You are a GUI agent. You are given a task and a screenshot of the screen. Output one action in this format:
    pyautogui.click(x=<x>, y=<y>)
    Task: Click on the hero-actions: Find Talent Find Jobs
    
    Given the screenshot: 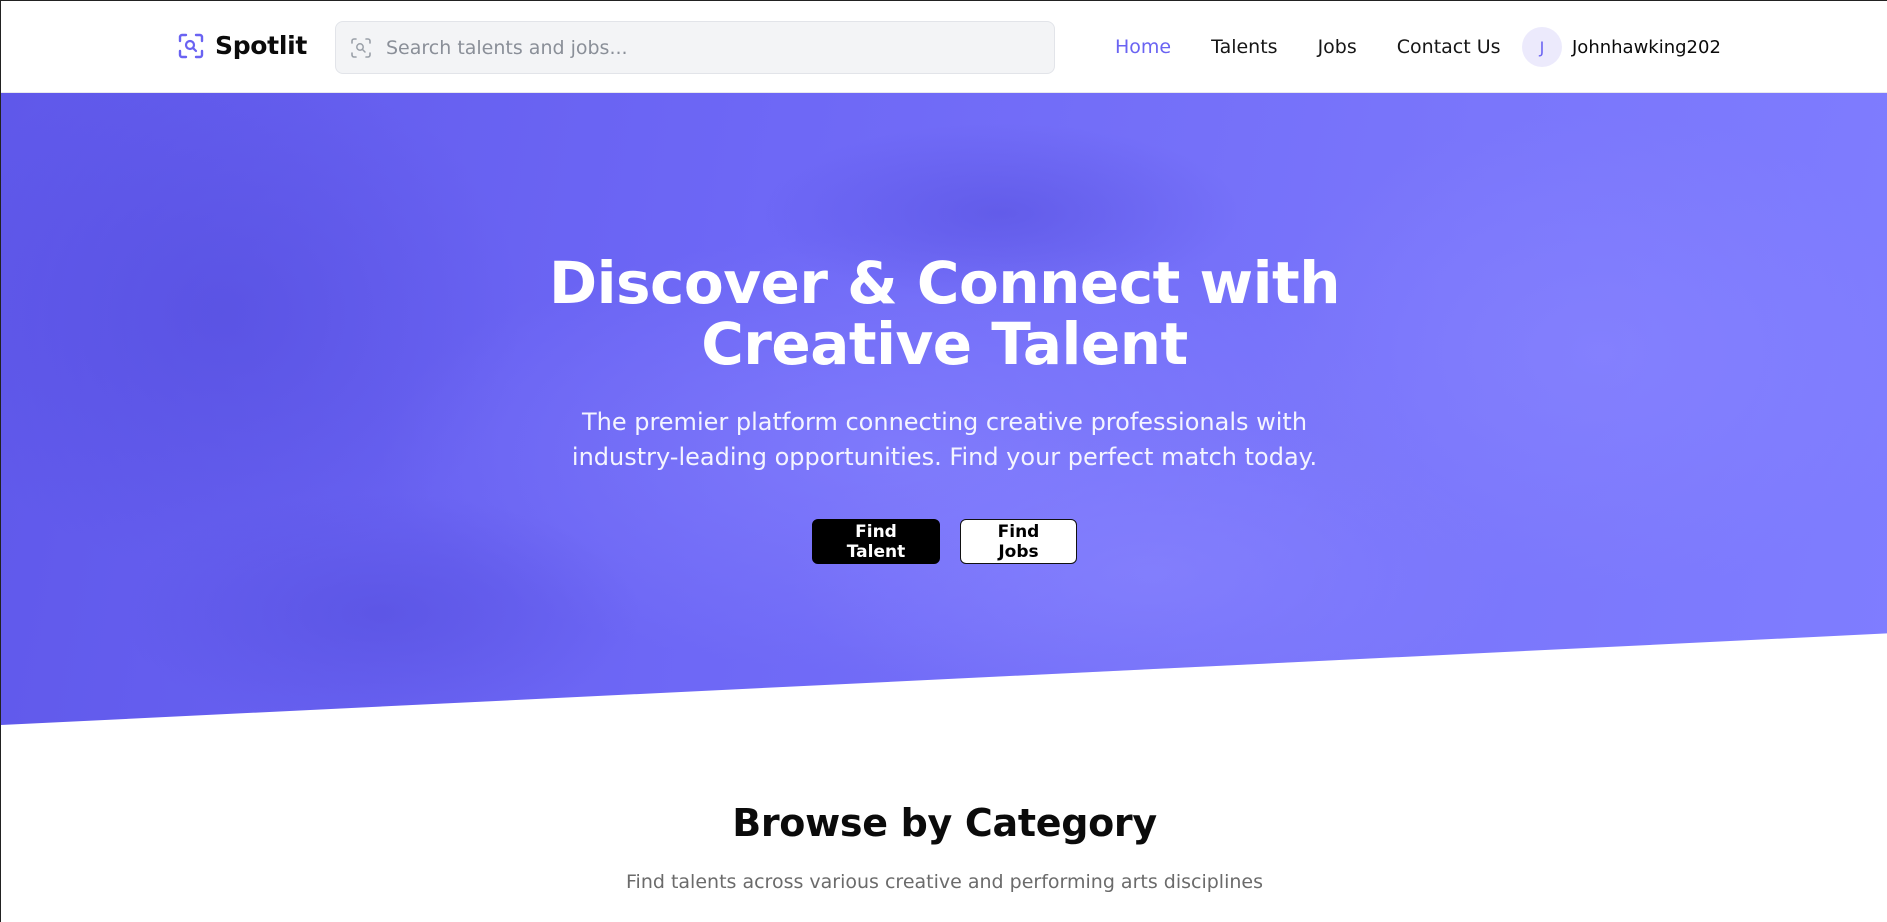 What is the action you would take?
    pyautogui.click(x=944, y=541)
    